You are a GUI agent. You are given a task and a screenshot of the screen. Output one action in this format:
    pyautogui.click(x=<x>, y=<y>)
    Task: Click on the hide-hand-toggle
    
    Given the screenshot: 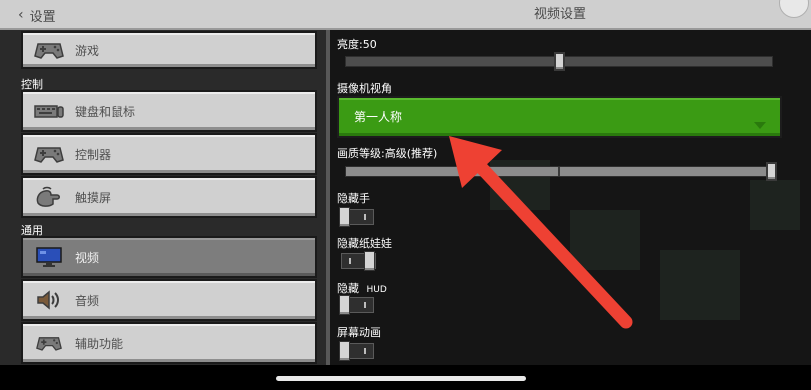 What is the action you would take?
    pyautogui.click(x=356, y=217)
    